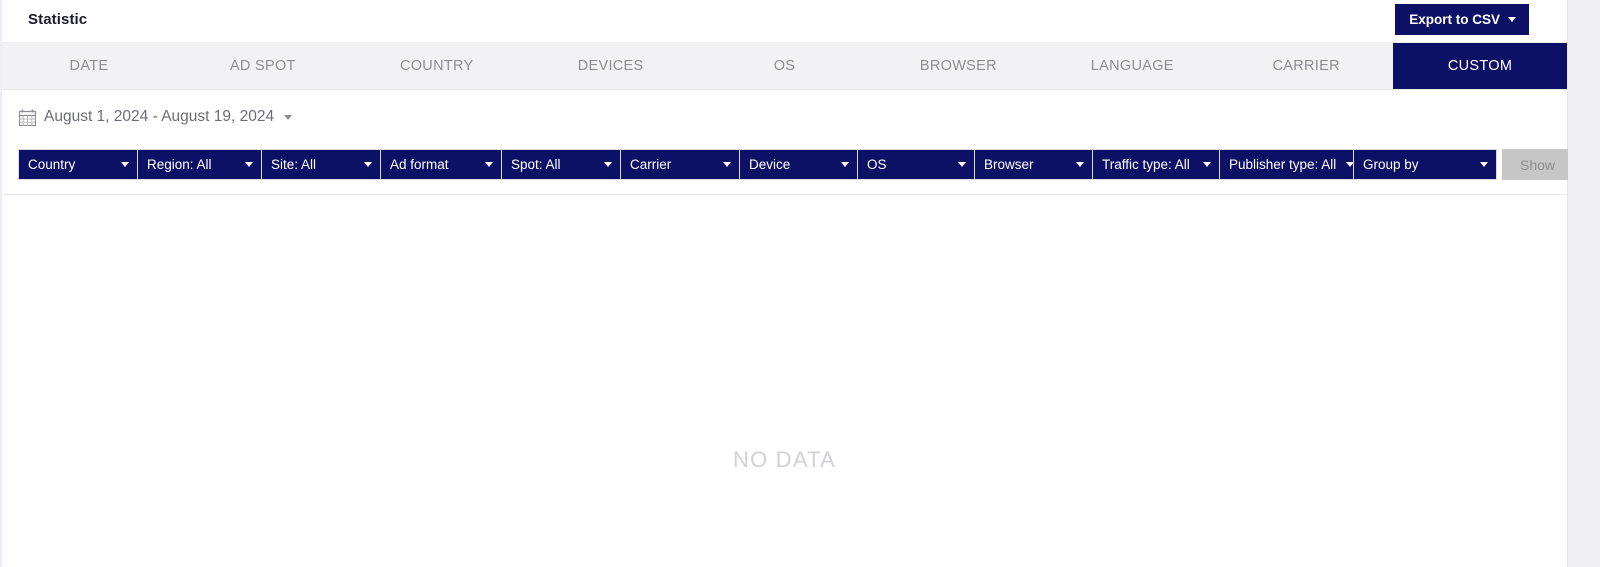 Image resolution: width=1600 pixels, height=567 pixels. Describe the element at coordinates (320, 164) in the screenshot. I see `filter-site-all: Site: All` at that location.